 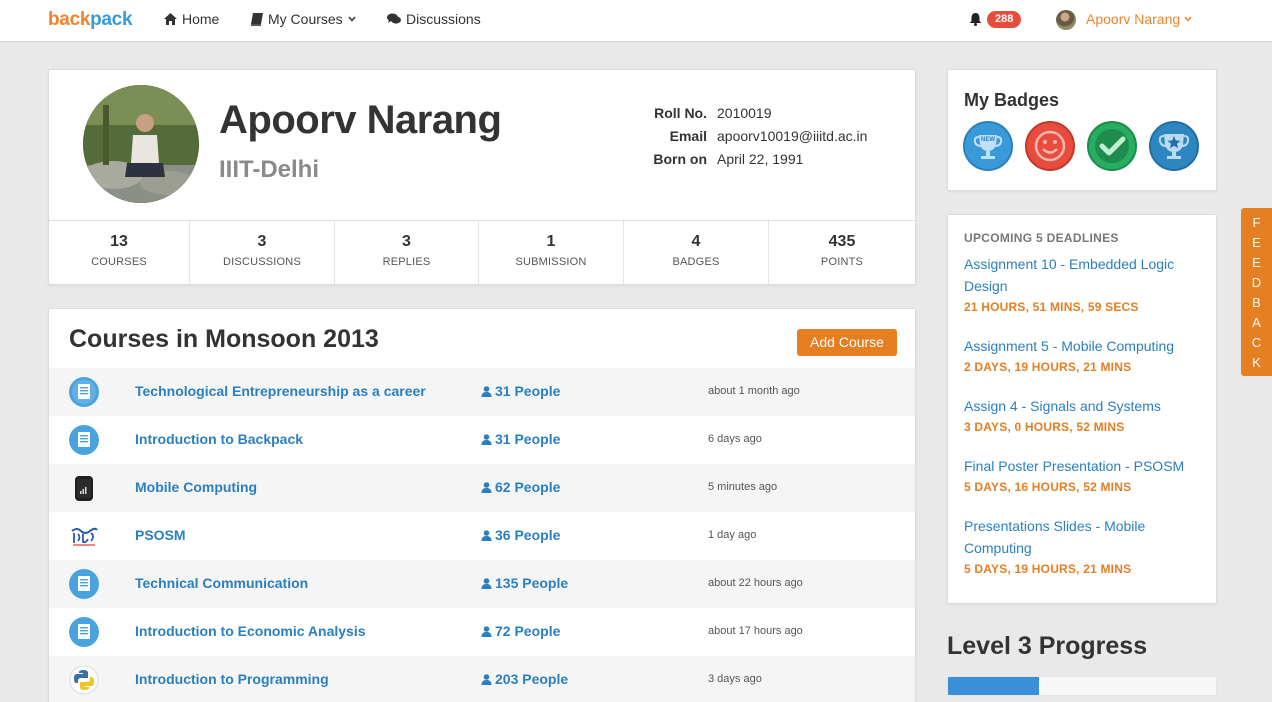 I want to click on course-people-count: 62 People, so click(x=528, y=487).